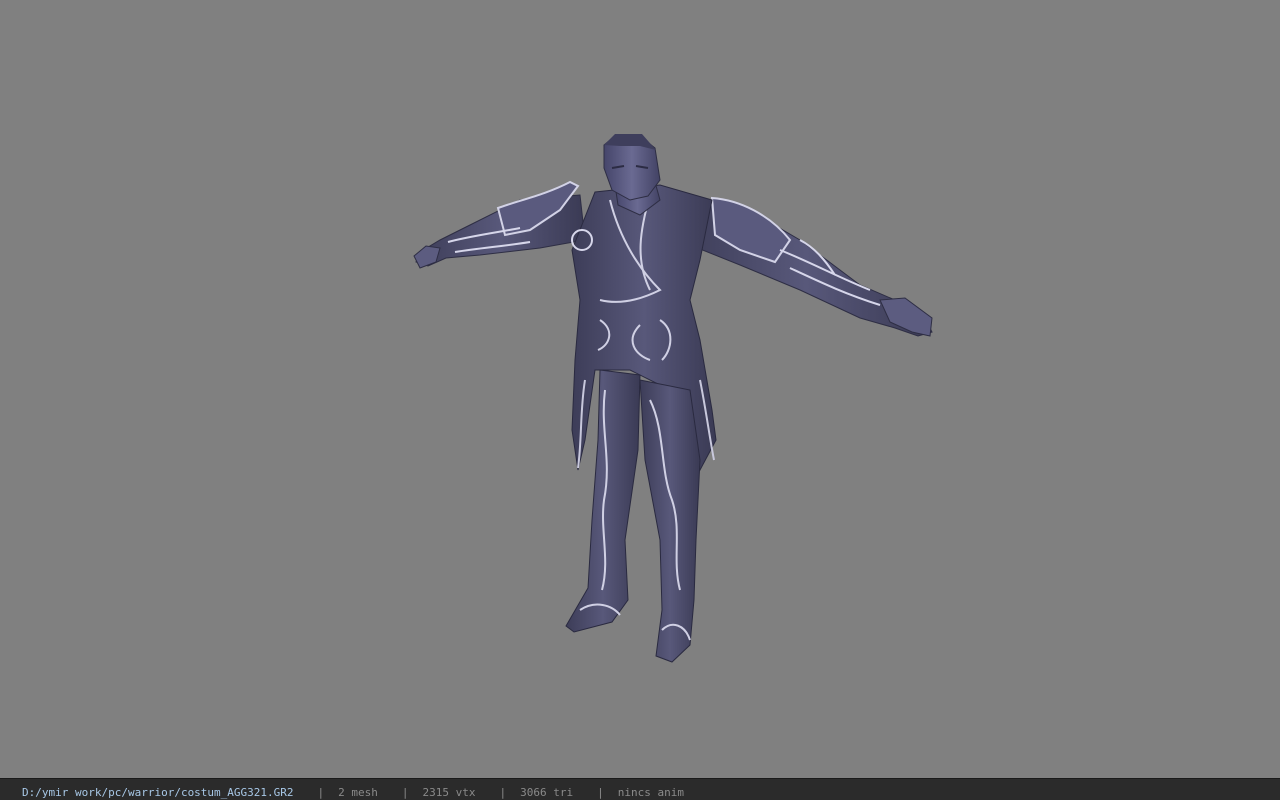  What do you see at coordinates (806, 266) in the screenshot?
I see `right-arm` at bounding box center [806, 266].